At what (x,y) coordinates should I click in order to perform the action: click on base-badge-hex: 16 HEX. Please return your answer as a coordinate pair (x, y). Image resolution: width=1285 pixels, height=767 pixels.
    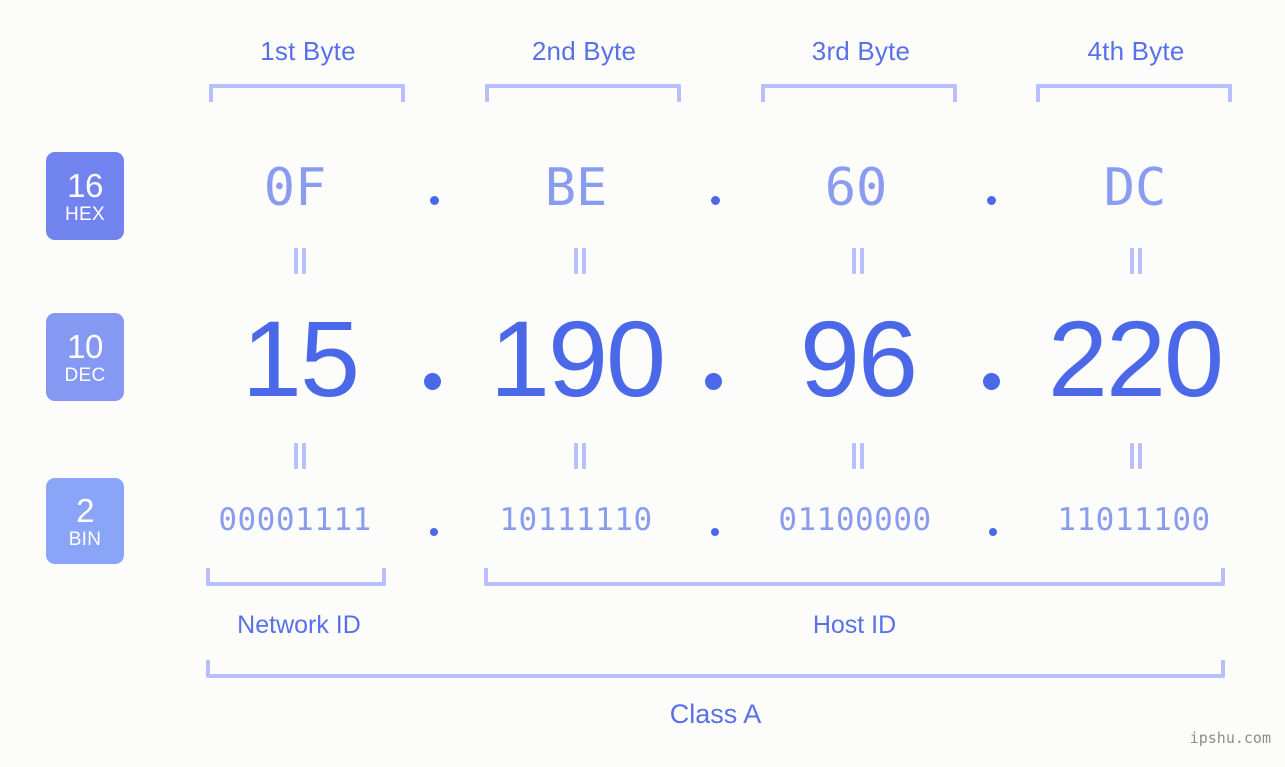
    Looking at the image, I should click on (85, 196).